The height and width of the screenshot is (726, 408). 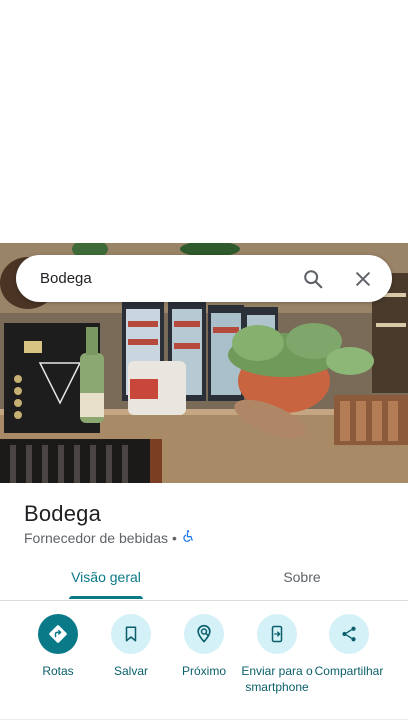 I want to click on search-input: Bodega, so click(x=167, y=278).